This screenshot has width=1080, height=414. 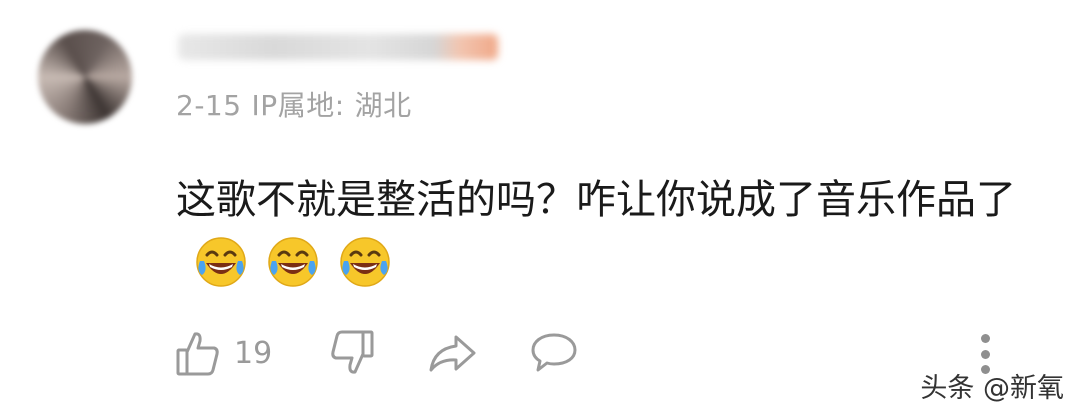 I want to click on action-bar: 19, so click(x=377, y=353).